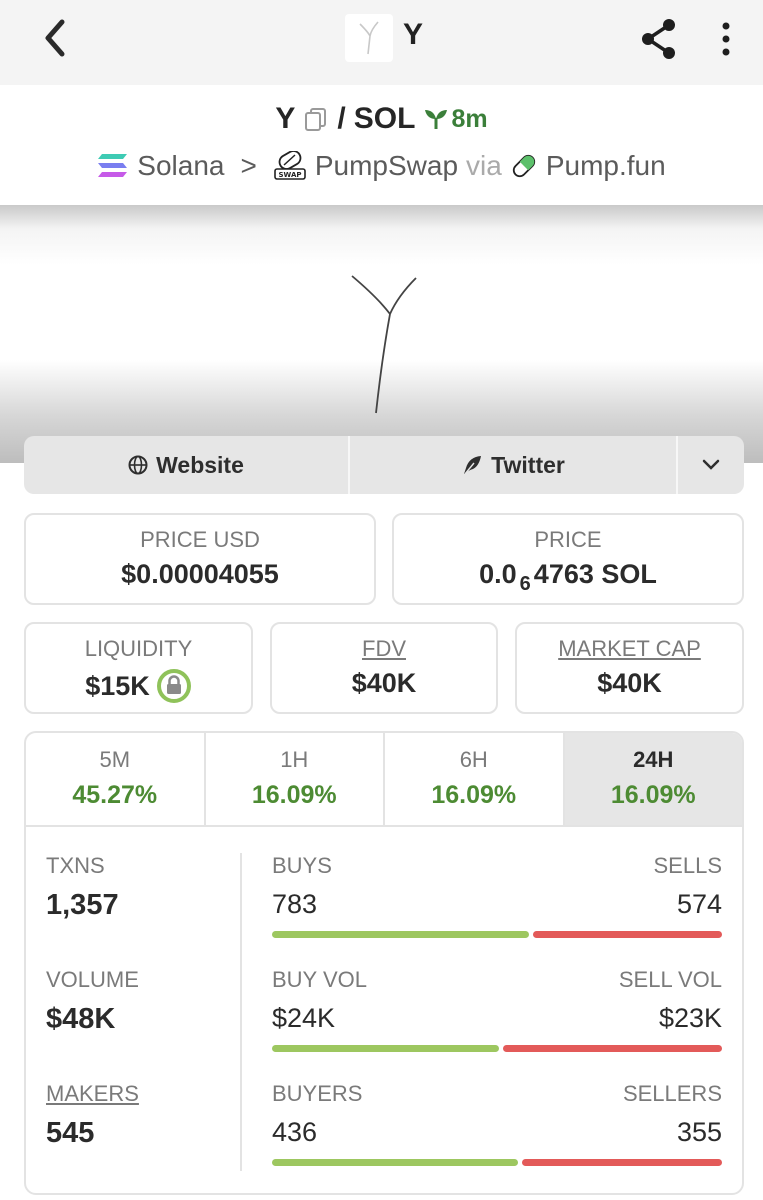 The image size is (763, 1200). What do you see at coordinates (688, 865) in the screenshot?
I see `sells-label: SELLS` at bounding box center [688, 865].